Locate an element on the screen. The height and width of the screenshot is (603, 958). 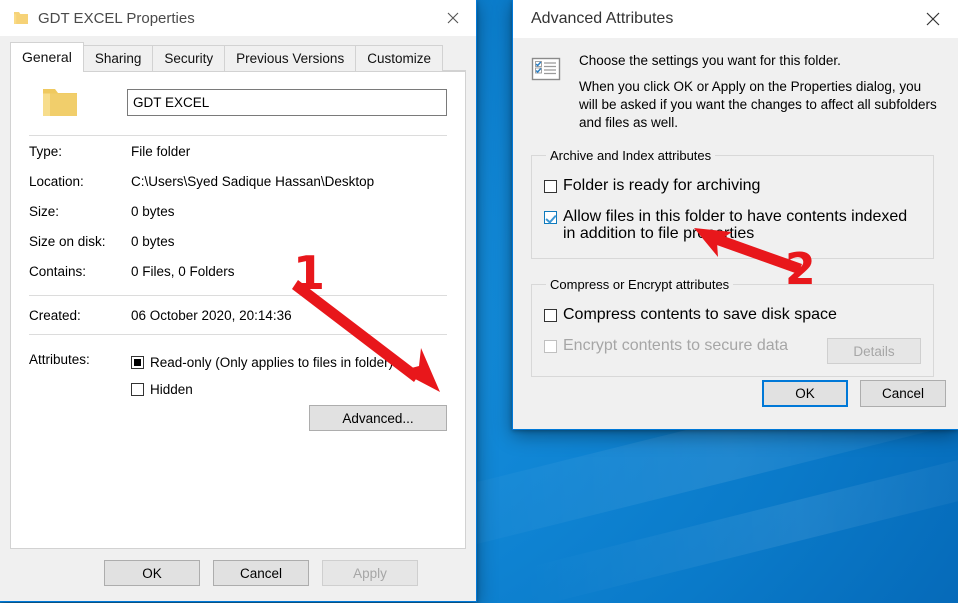
checkbox-encrypt-contents: Encrypt contents to secure data is located at coordinates (666, 350).